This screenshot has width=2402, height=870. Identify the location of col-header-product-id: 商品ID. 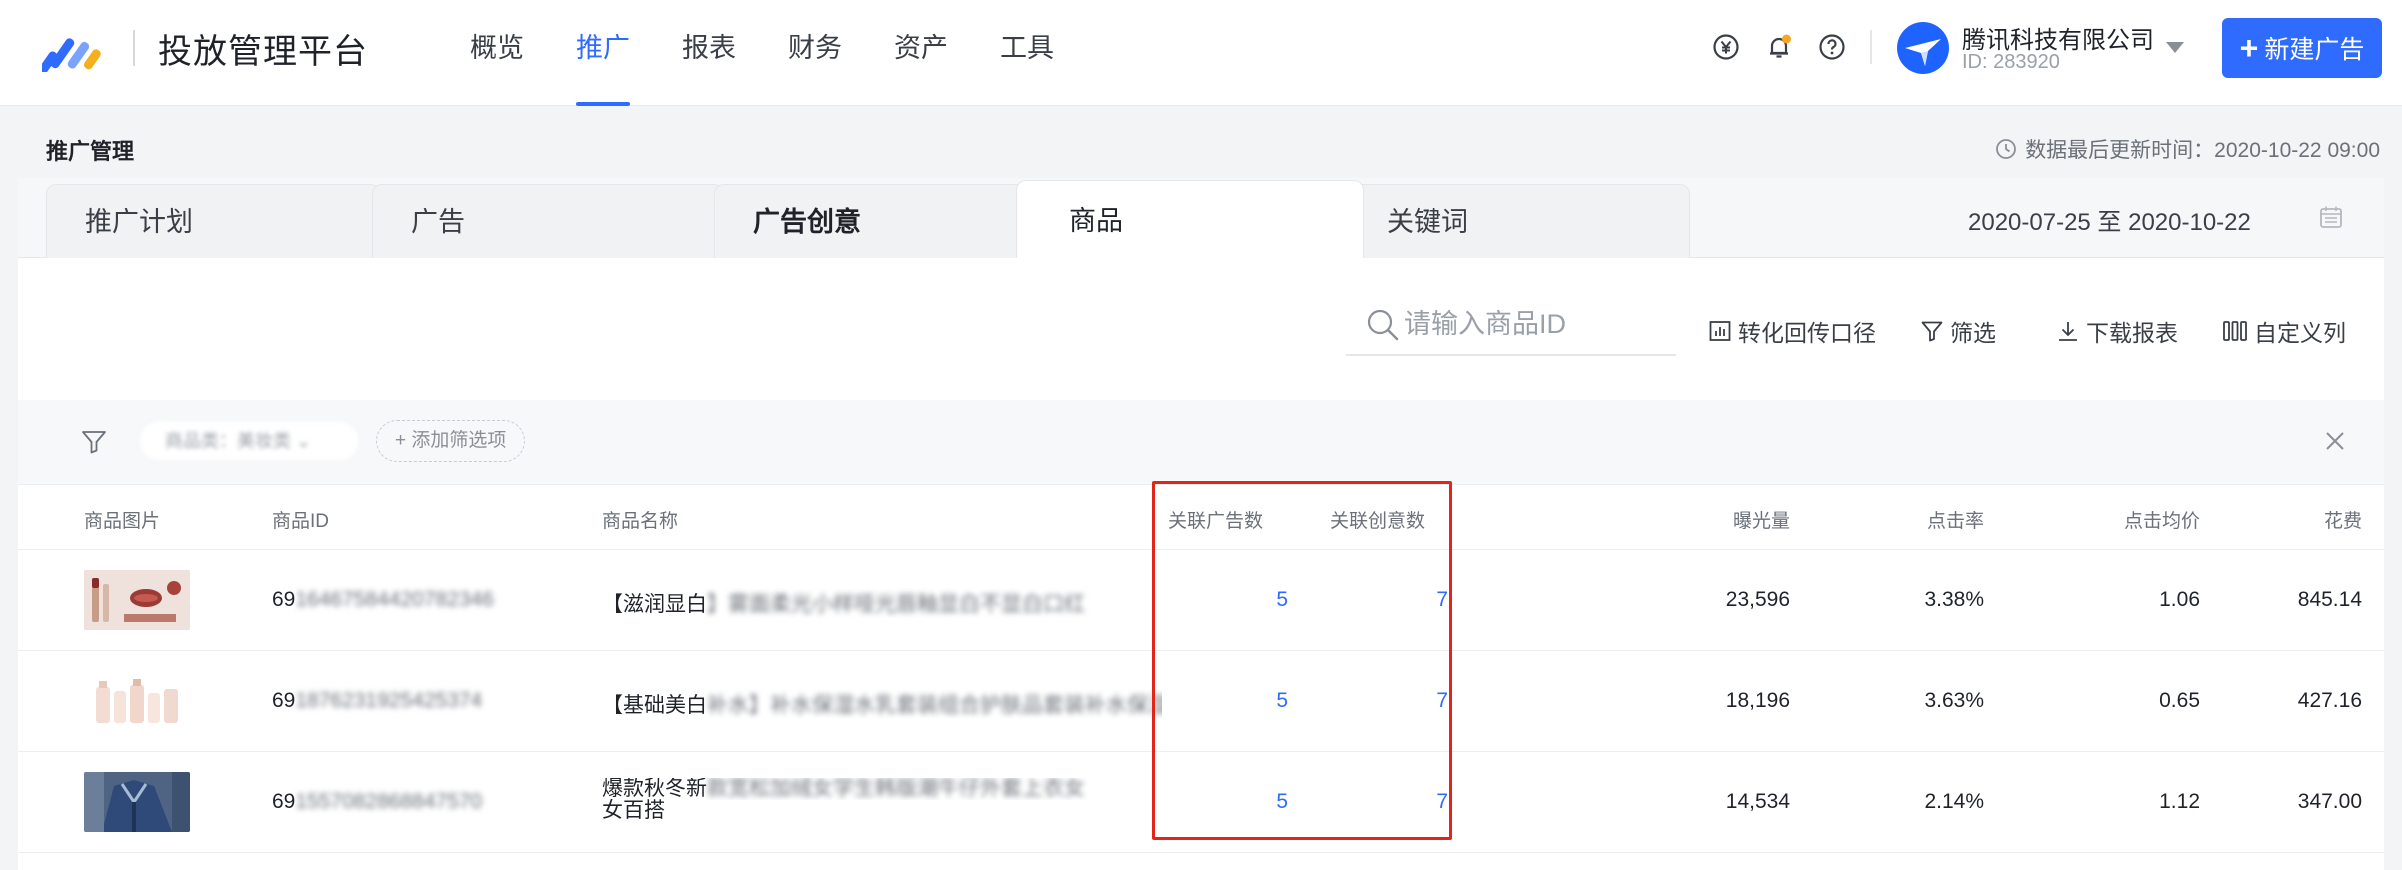
(301, 521).